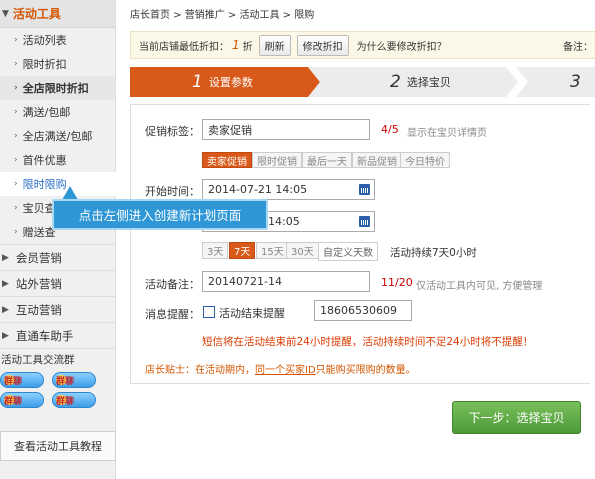  What do you see at coordinates (46, 112) in the screenshot?
I see `sidebar-item-label: 满送/包邮` at bounding box center [46, 112].